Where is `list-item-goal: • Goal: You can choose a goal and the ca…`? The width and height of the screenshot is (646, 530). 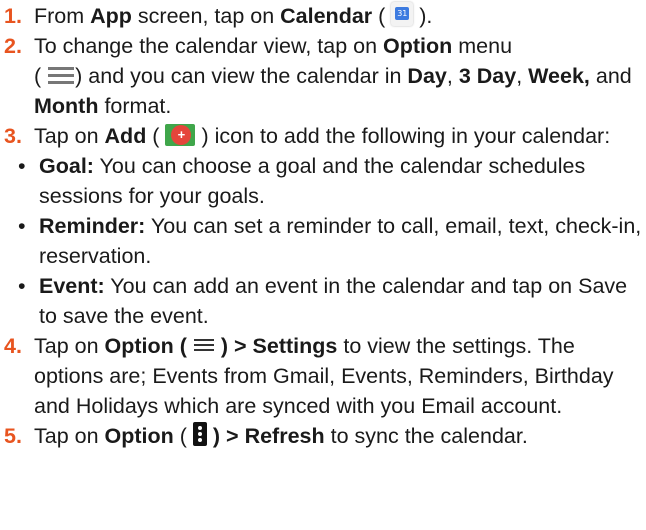 list-item-goal: • Goal: You can choose a goal and the ca… is located at coordinates (327, 181).